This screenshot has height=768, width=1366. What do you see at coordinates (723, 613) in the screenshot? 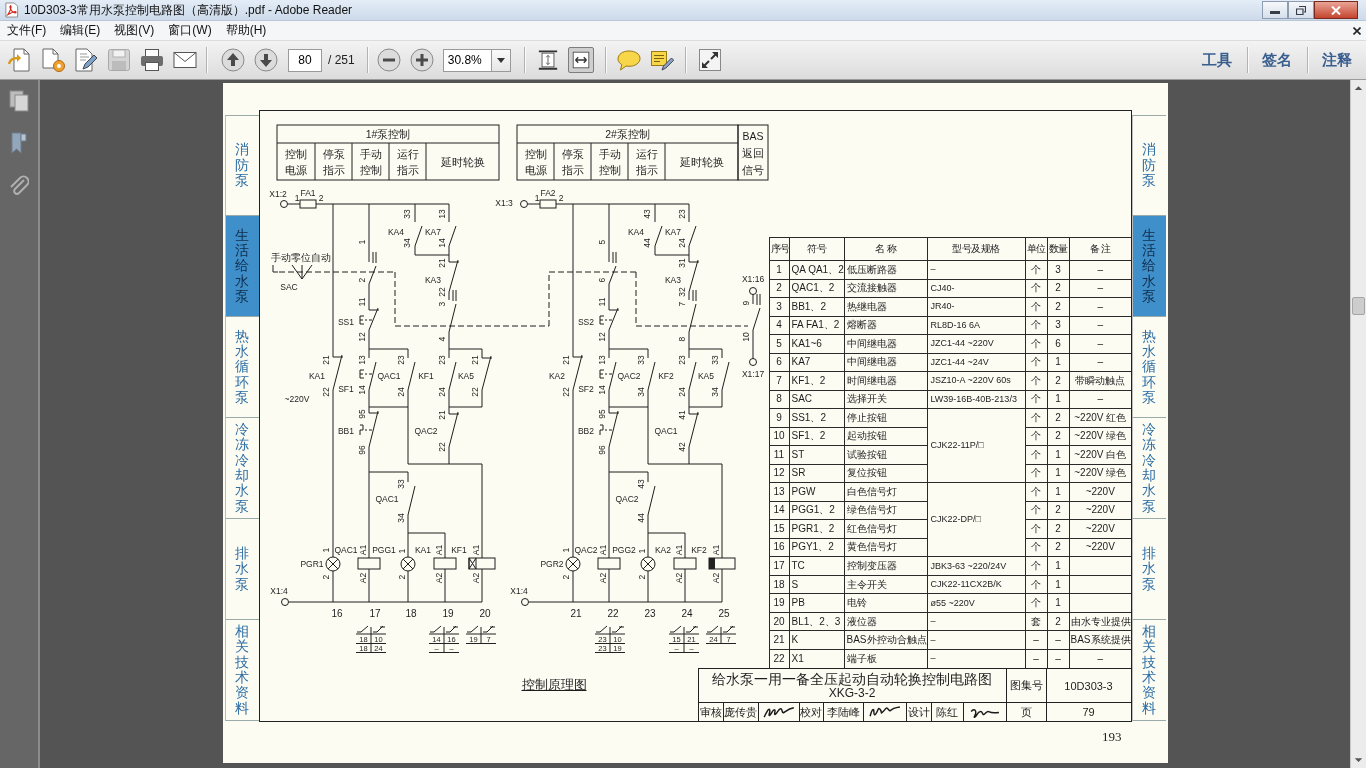
I see `terminal-number: 25` at bounding box center [723, 613].